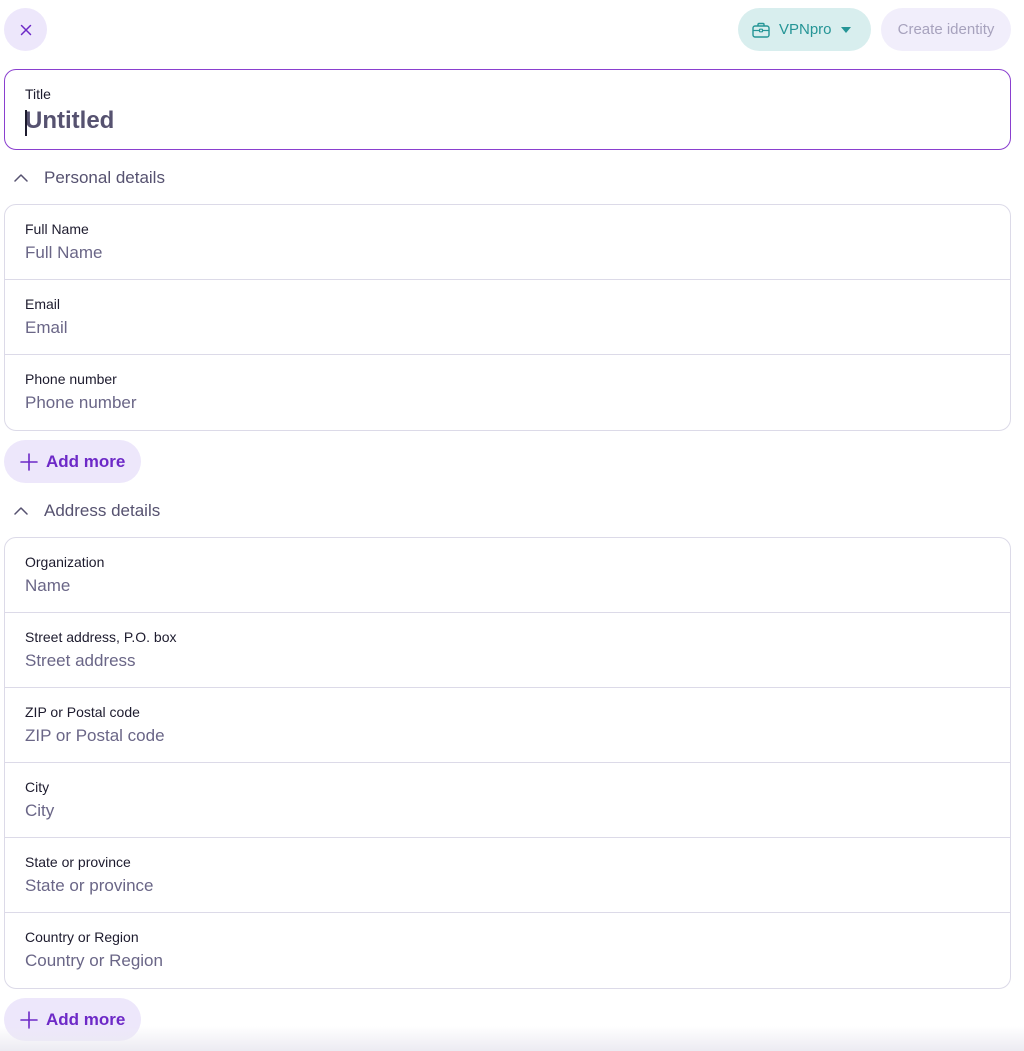 This screenshot has height=1051, width=1024. I want to click on zip-code-input: ZIP or Postal code, so click(507, 736).